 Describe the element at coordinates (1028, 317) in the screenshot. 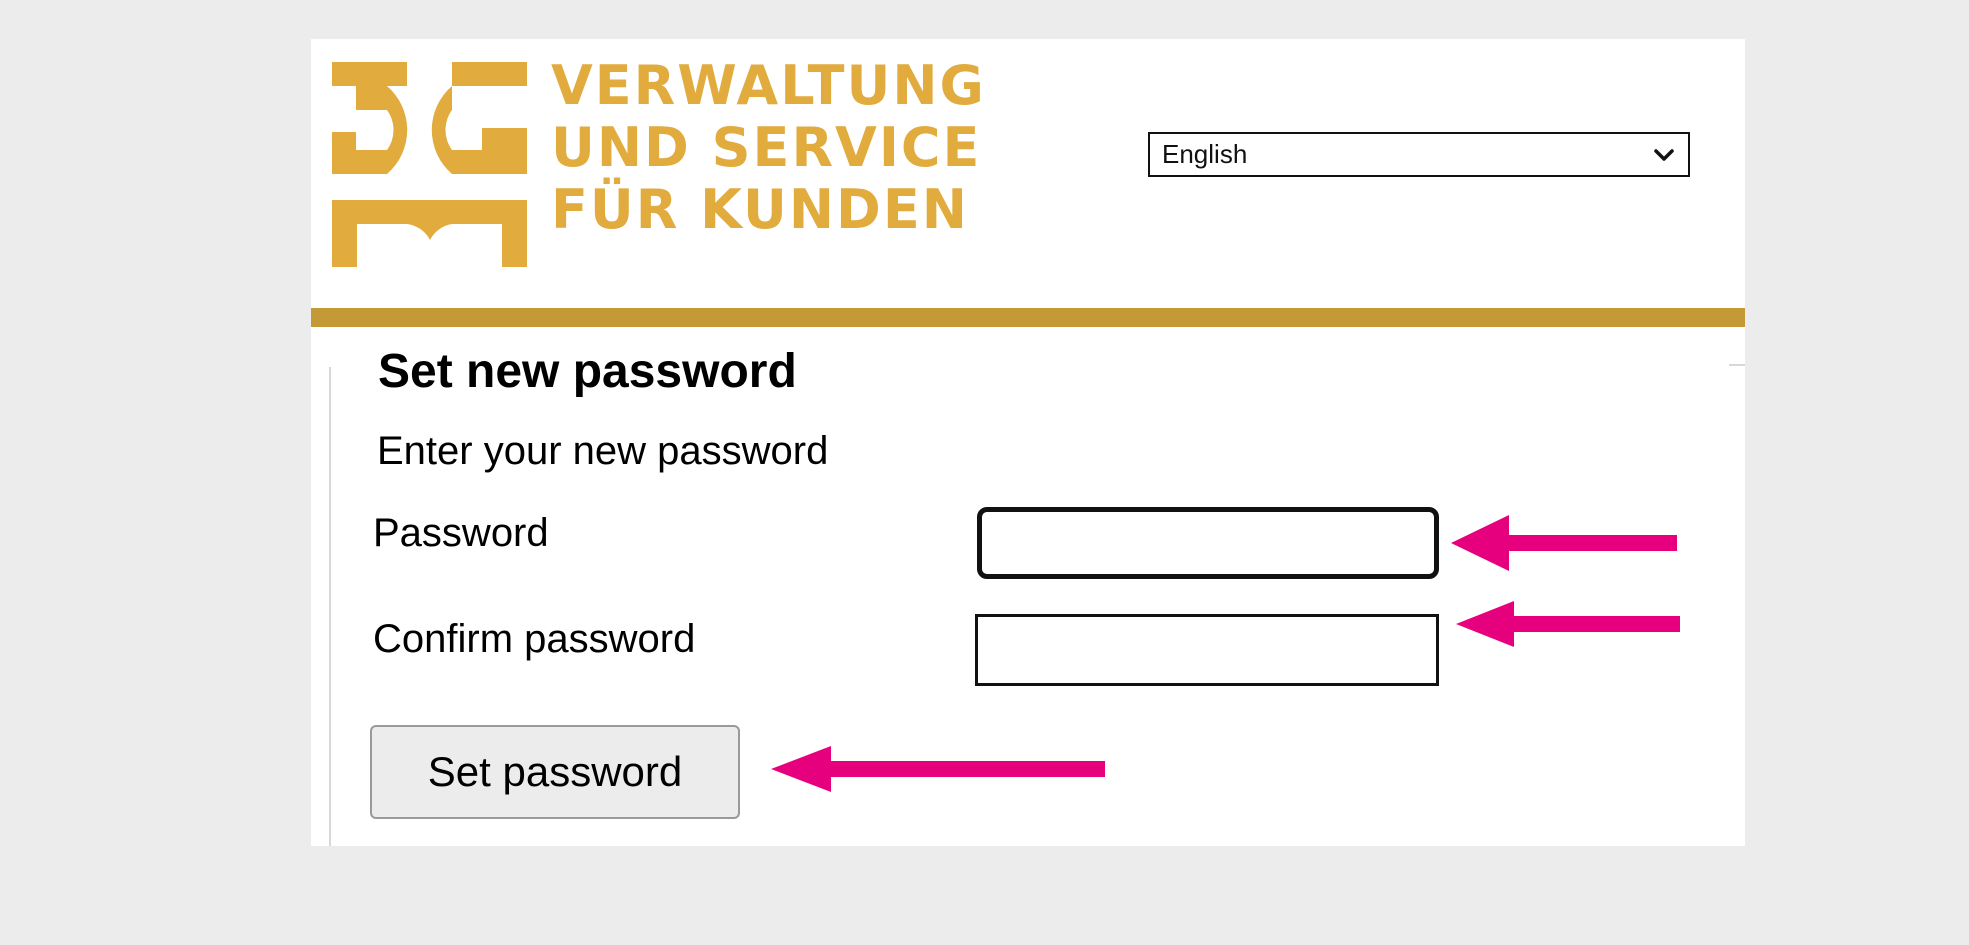

I see `header-divider-bar` at that location.